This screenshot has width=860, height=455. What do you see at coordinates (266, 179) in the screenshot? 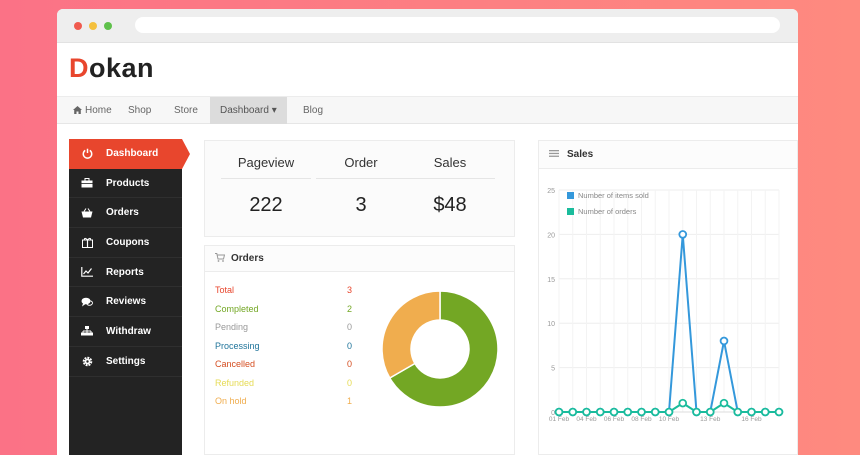
I see `stat-pageview: Pageview 222` at bounding box center [266, 179].